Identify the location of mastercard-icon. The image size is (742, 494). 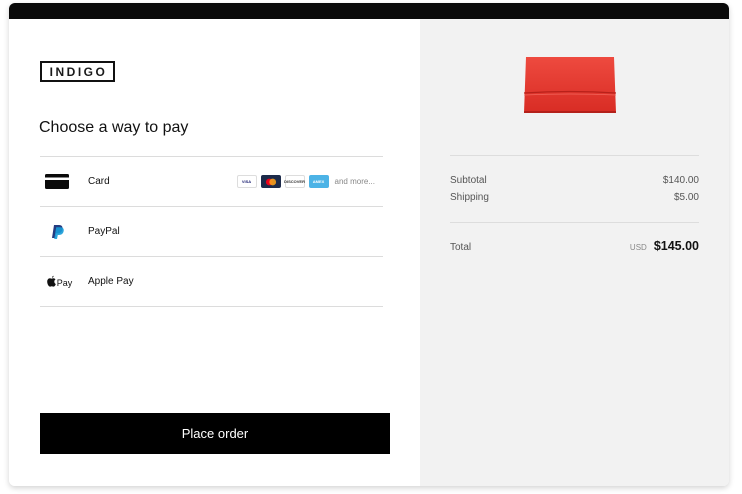
(270, 181).